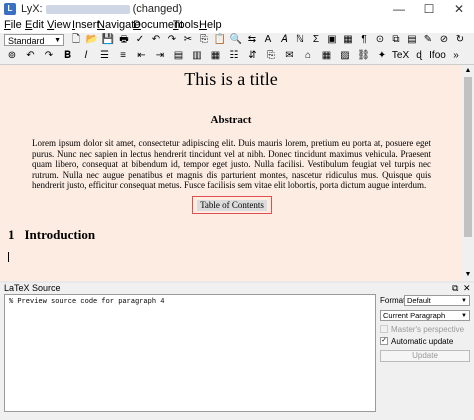  I want to click on menu-insert: Insert, so click(86, 25).